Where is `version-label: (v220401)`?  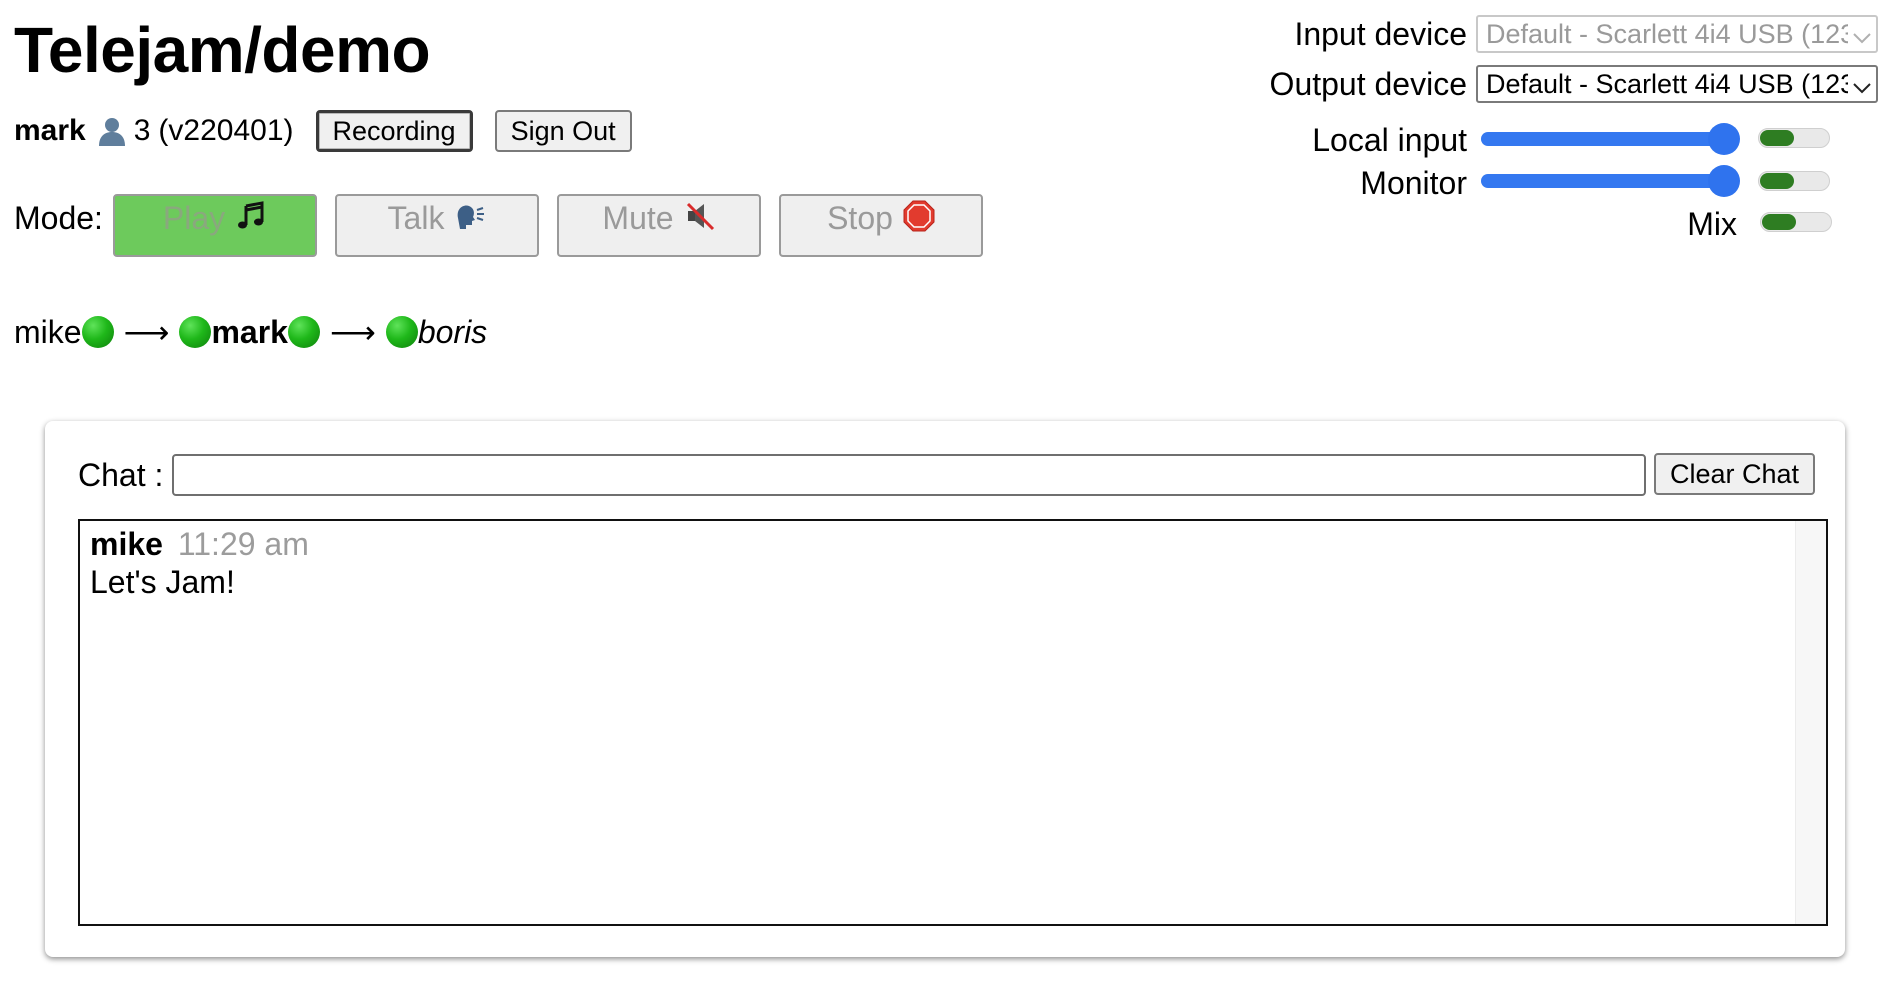
version-label: (v220401) is located at coordinates (226, 130).